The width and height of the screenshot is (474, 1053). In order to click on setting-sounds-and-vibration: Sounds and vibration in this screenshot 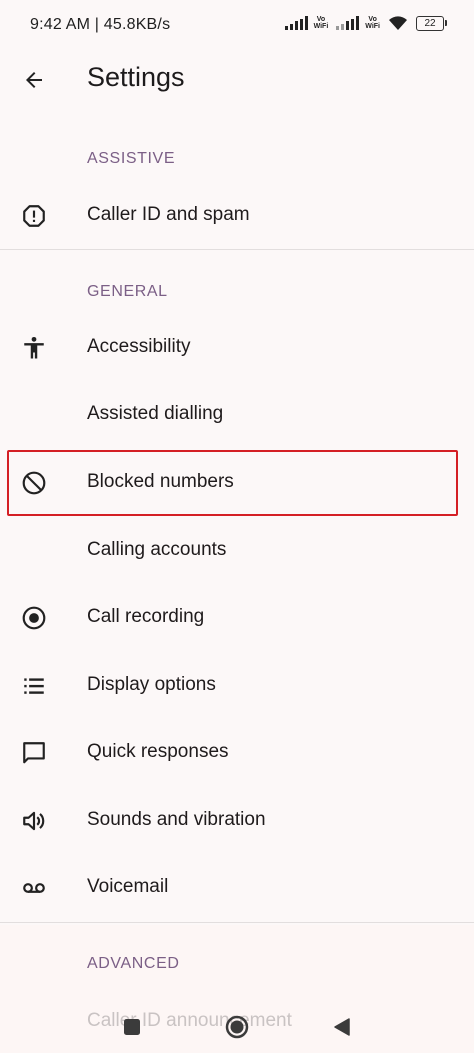, I will do `click(237, 821)`.